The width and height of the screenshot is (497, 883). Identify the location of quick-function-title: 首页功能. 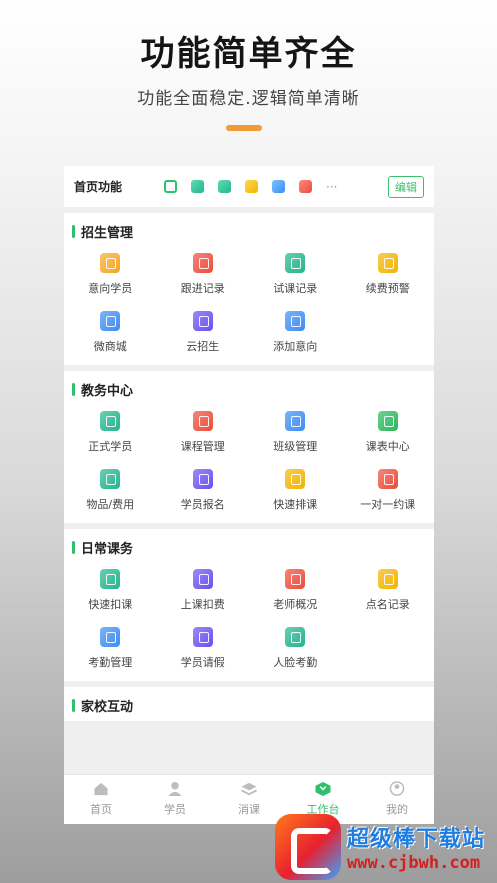
(98, 187).